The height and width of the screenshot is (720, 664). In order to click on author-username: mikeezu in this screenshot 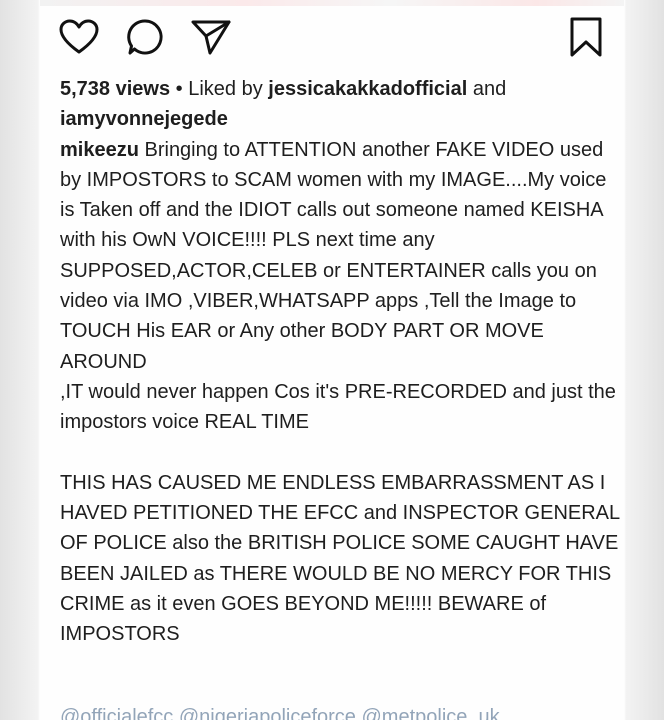, I will do `click(99, 150)`.